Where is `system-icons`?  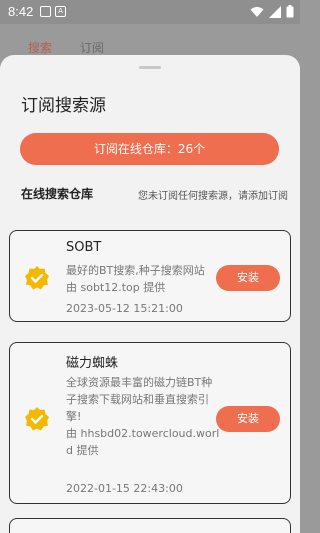 system-icons is located at coordinates (272, 11).